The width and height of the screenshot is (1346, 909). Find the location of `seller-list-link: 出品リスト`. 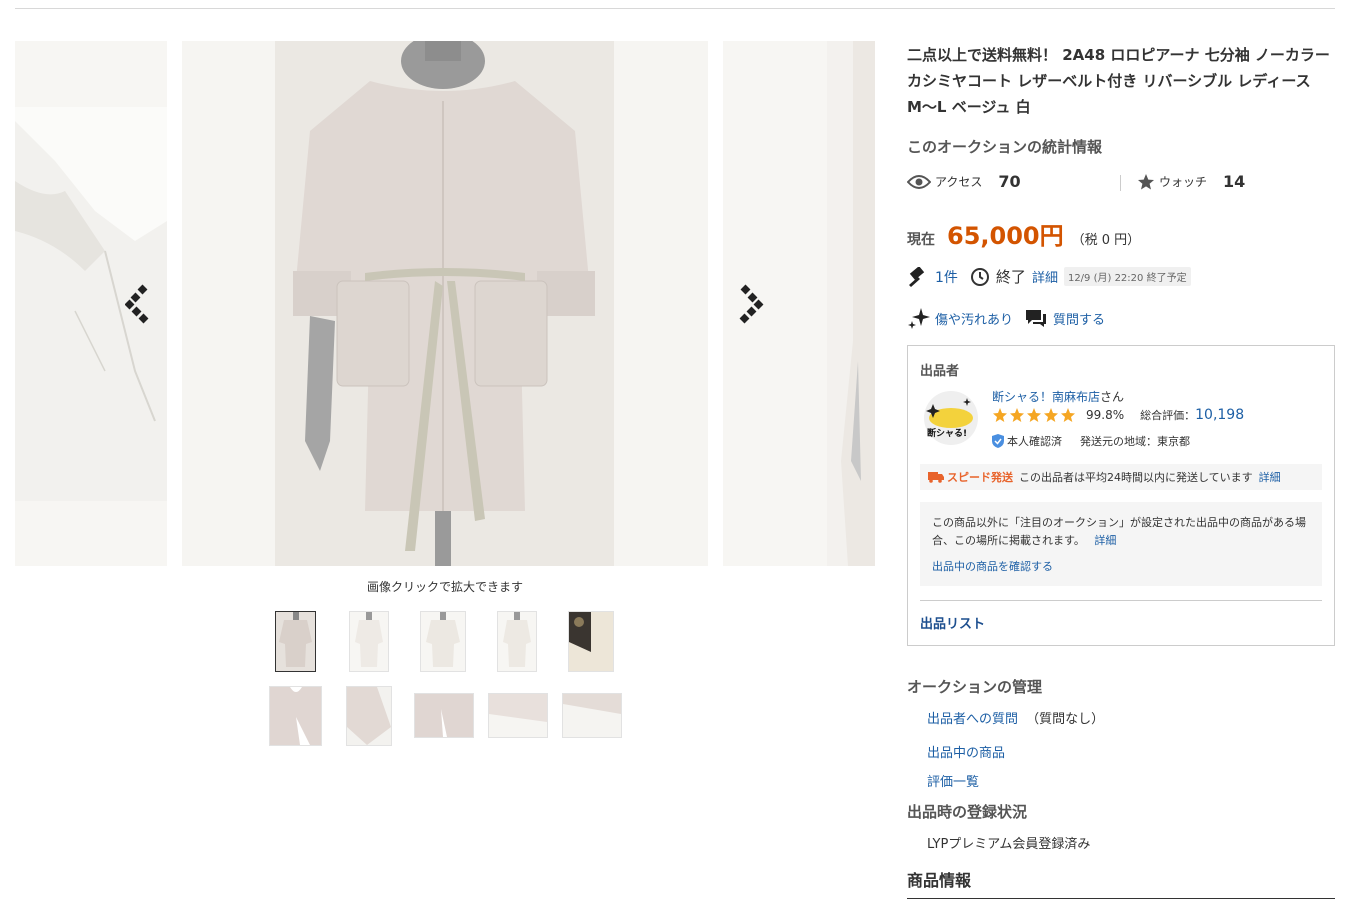

seller-list-link: 出品リスト is located at coordinates (952, 622).